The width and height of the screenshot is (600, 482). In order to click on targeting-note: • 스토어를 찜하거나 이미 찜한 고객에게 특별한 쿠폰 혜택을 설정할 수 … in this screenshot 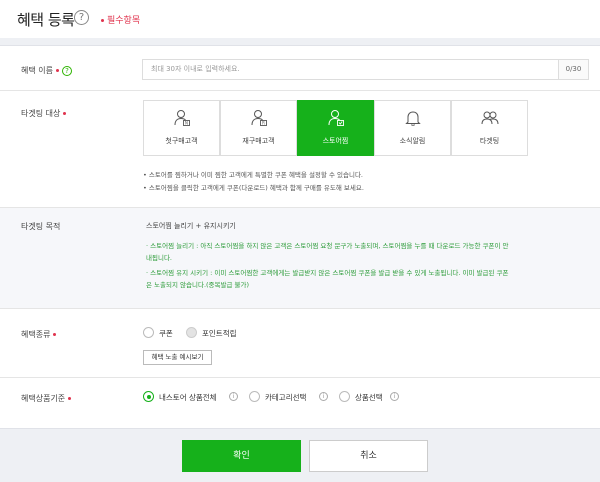, I will do `click(253, 175)`.